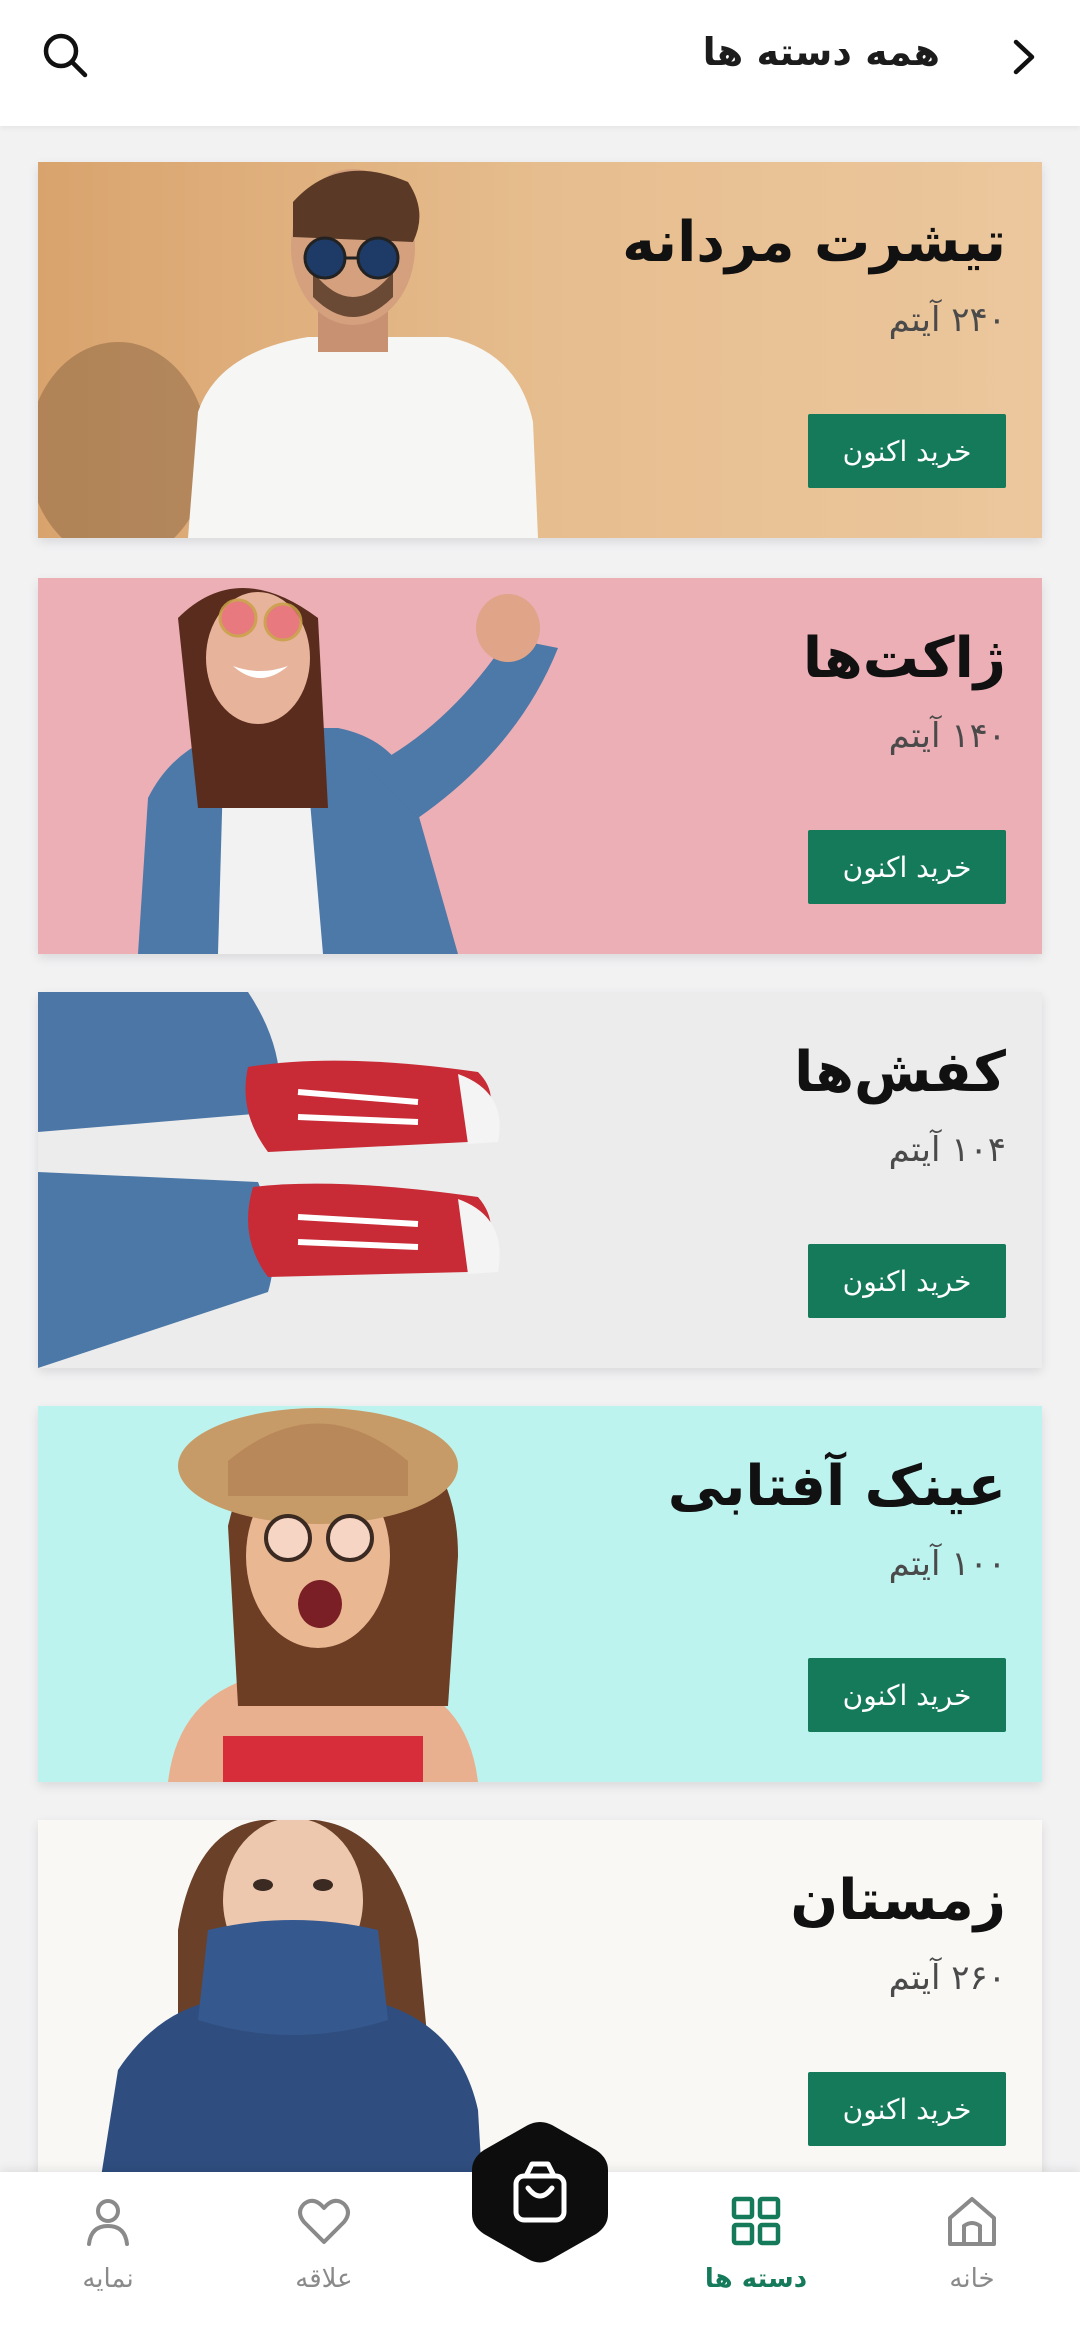 The height and width of the screenshot is (2340, 1080). Describe the element at coordinates (947, 1564) in the screenshot. I see `category-item-count: ۱۰۰ آیتم` at that location.